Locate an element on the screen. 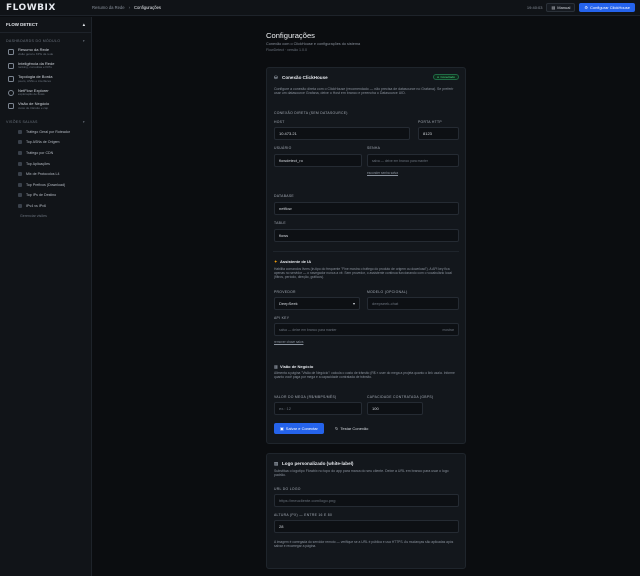  logo-height-input: 28 is located at coordinates (366, 526).